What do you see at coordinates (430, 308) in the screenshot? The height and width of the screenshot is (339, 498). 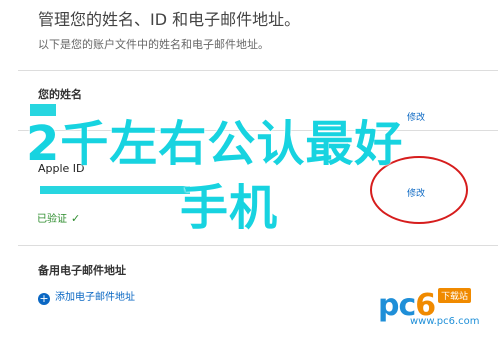 I see `pc6-watermark-logo: pc6 下载站 www.pc6.com` at bounding box center [430, 308].